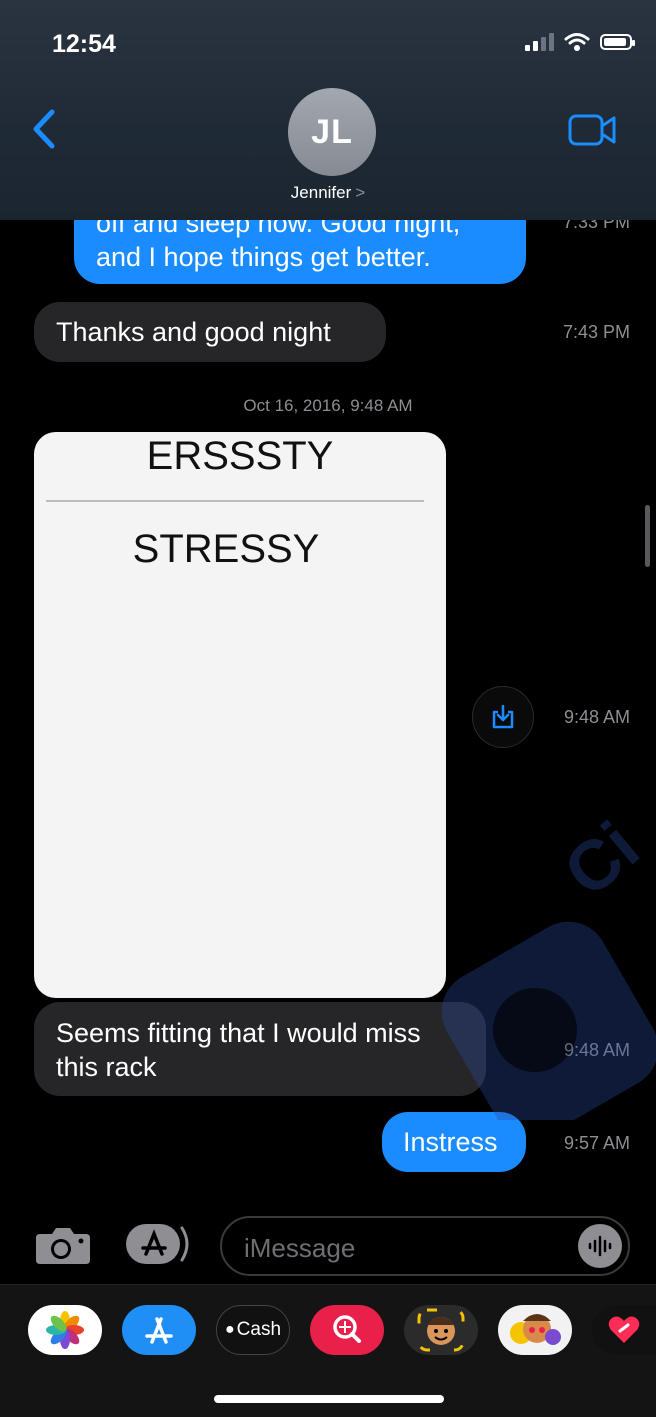 The image size is (656, 1417). I want to click on app-store-icon, so click(157, 1244).